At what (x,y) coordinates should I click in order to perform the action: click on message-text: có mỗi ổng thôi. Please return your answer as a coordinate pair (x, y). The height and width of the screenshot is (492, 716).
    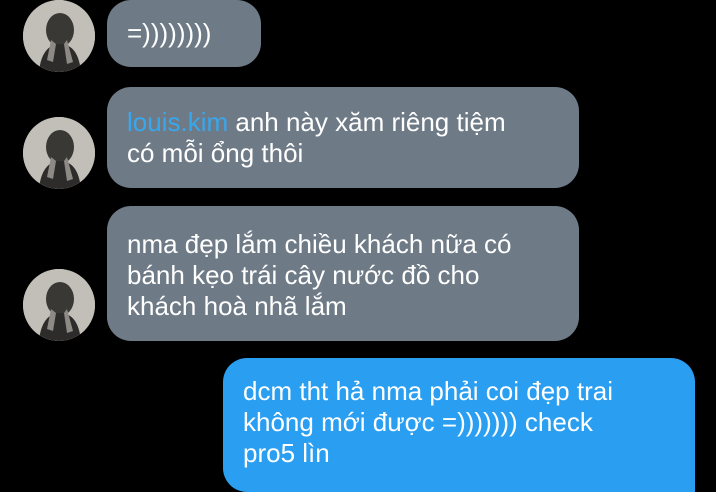
    Looking at the image, I should click on (215, 153).